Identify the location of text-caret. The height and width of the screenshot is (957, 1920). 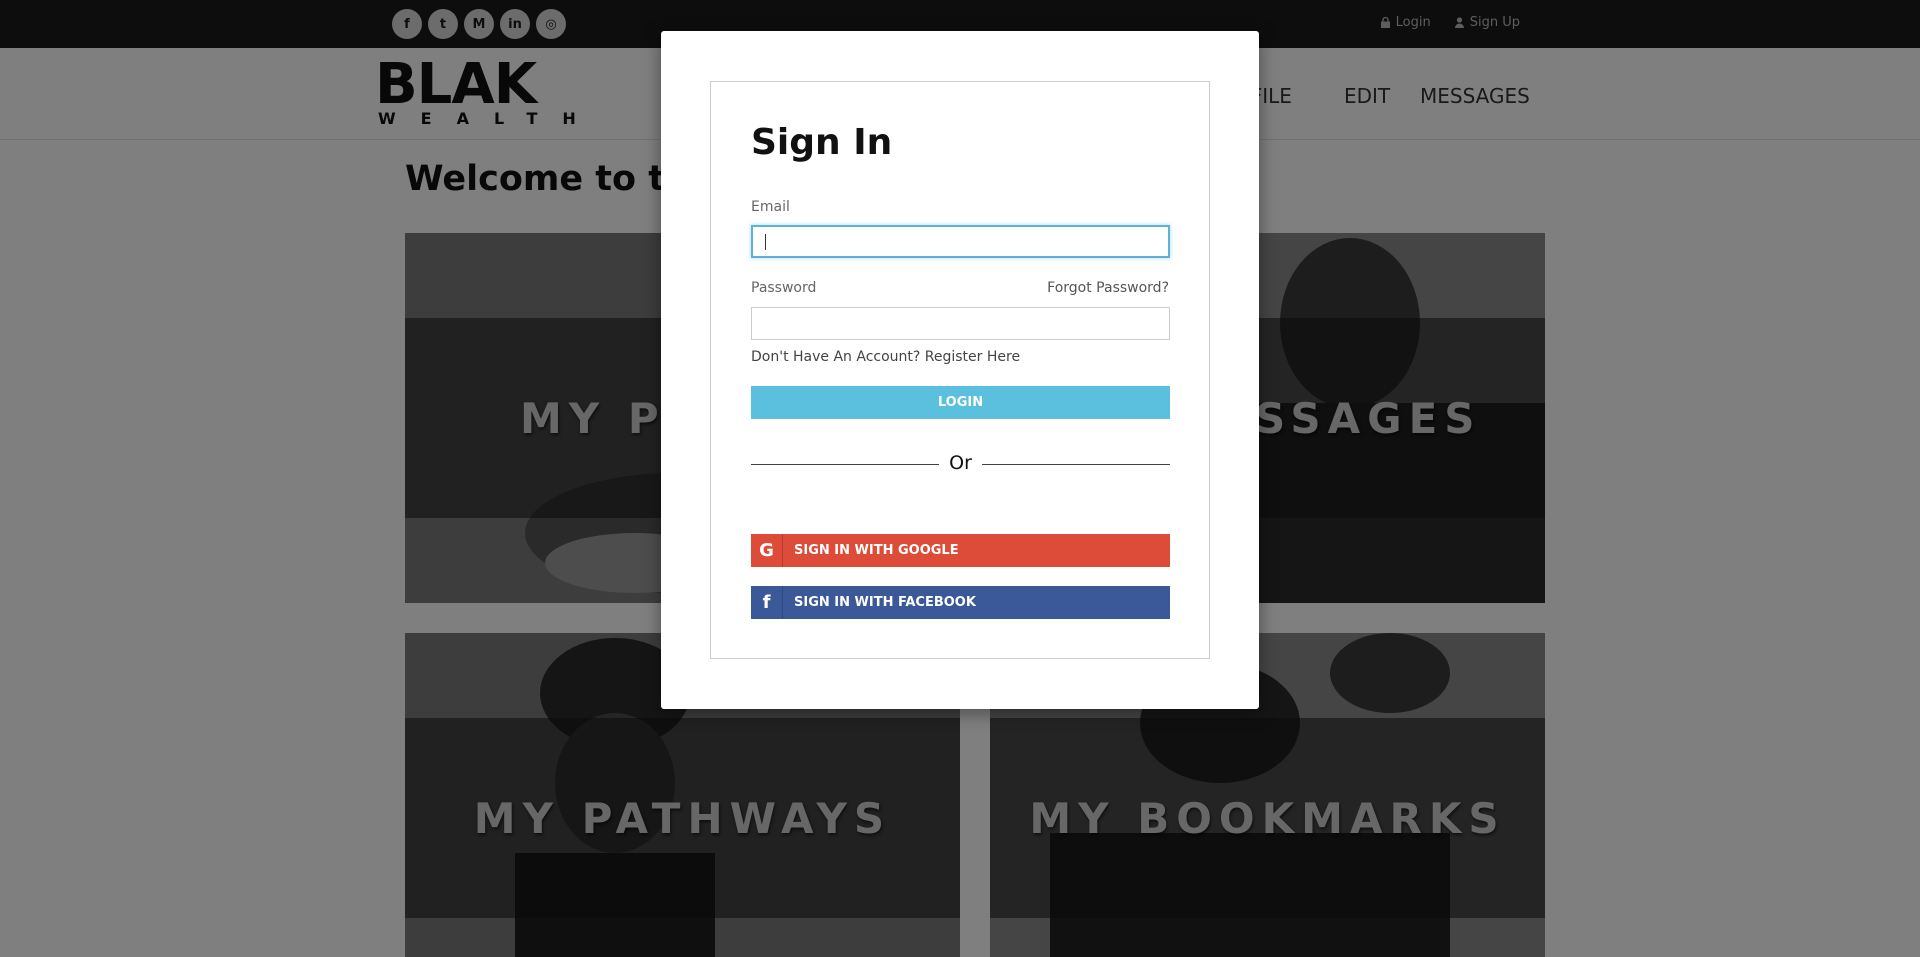
(765, 242).